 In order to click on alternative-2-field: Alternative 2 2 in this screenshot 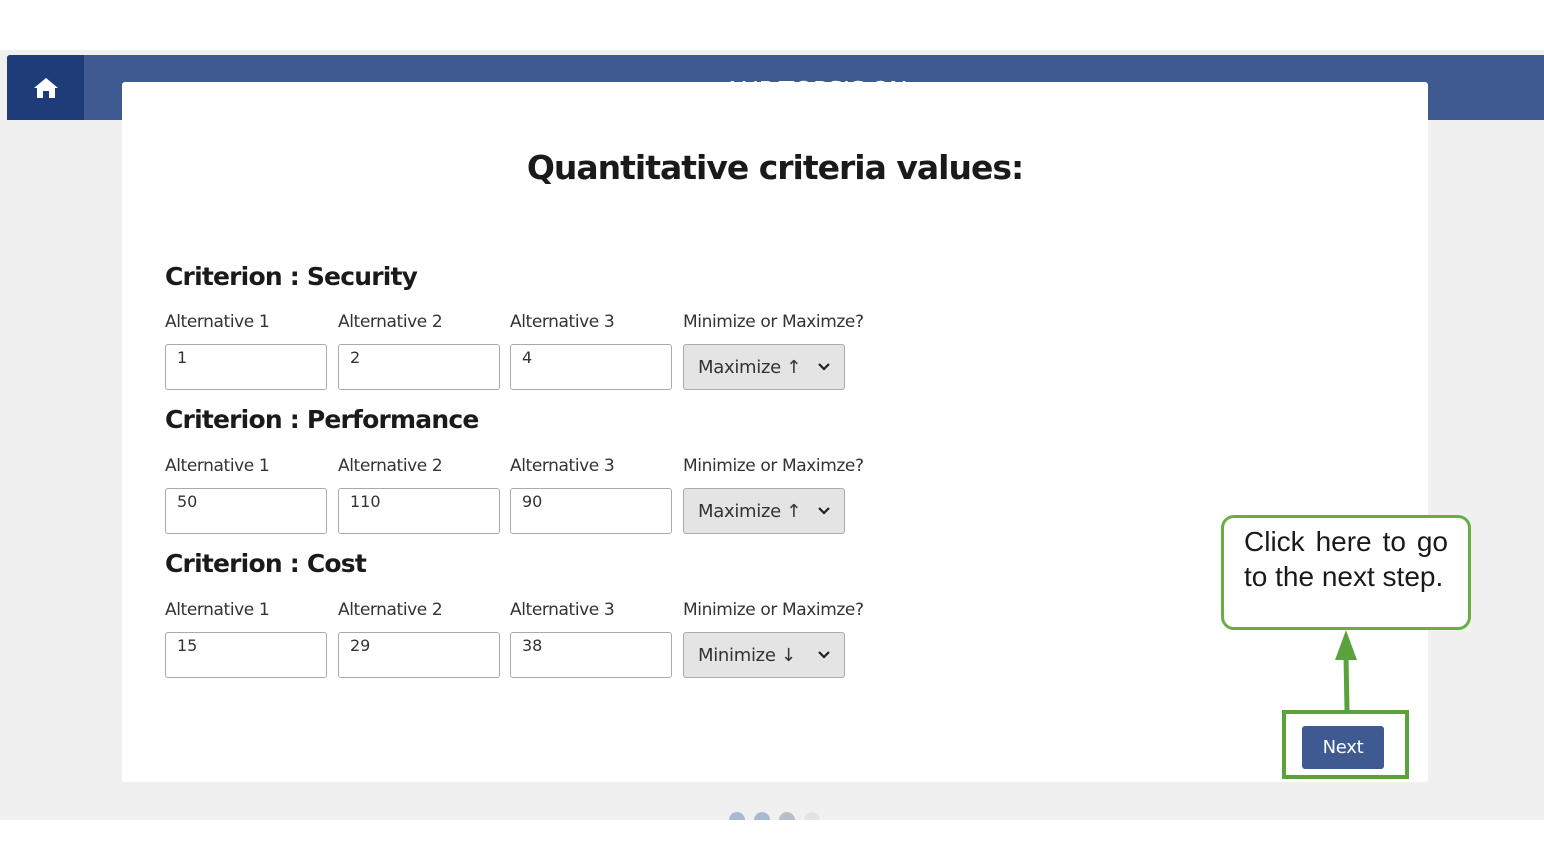, I will do `click(419, 350)`.